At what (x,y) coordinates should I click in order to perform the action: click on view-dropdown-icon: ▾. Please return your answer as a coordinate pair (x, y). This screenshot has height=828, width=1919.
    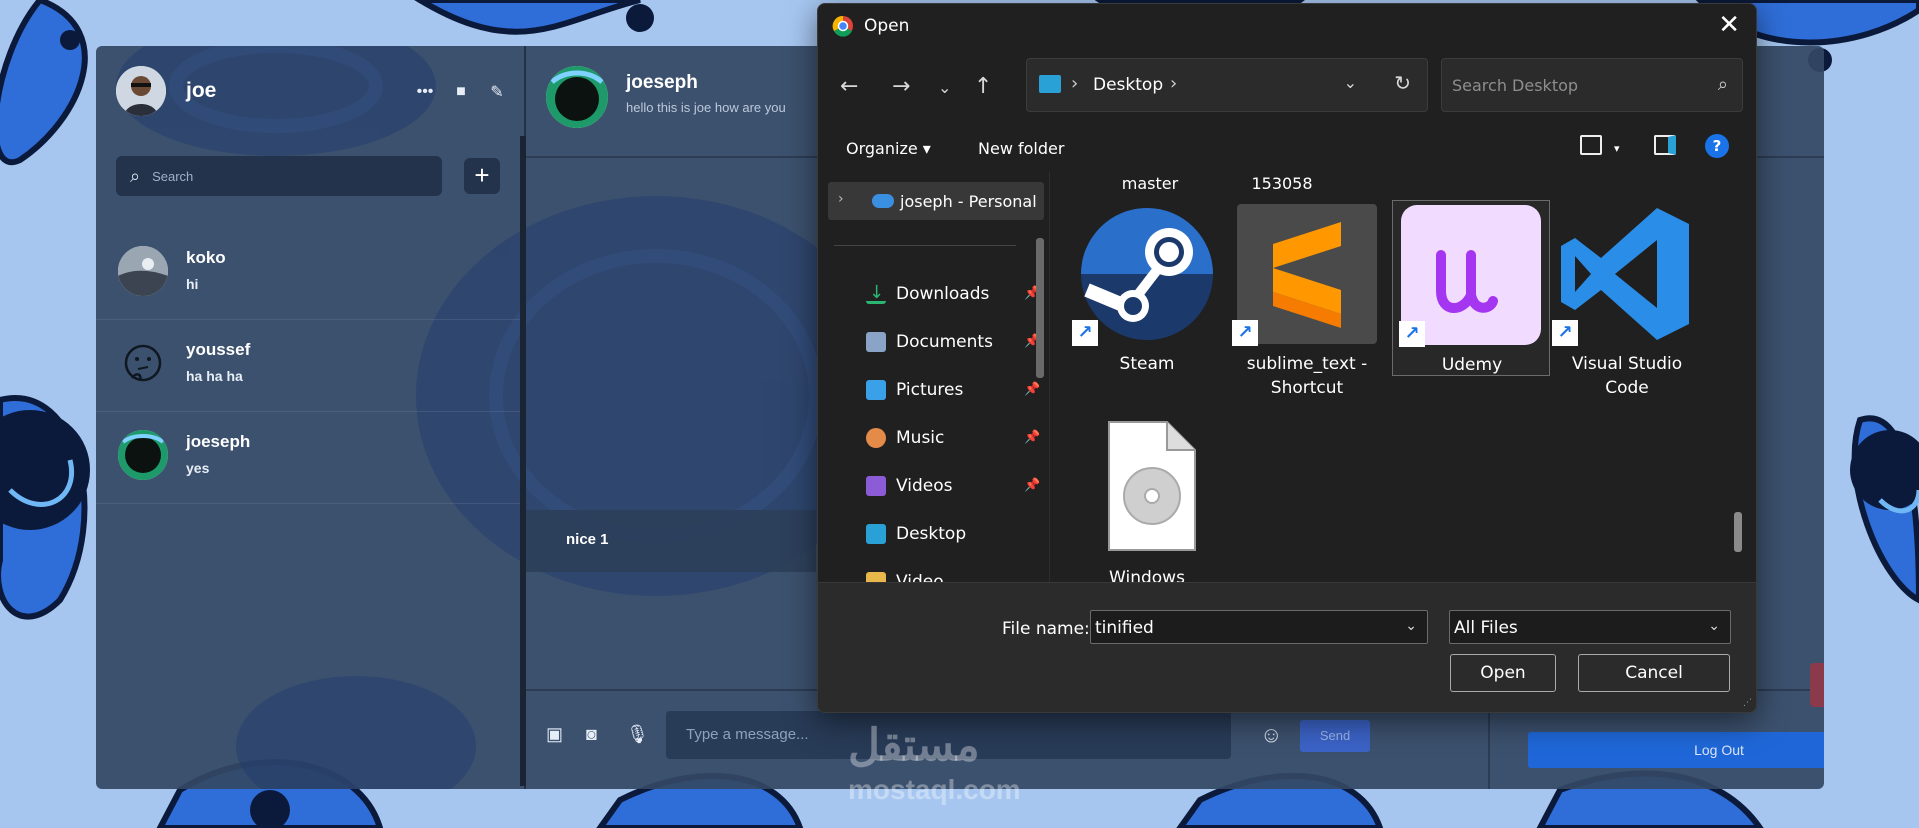
    Looking at the image, I should click on (1617, 148).